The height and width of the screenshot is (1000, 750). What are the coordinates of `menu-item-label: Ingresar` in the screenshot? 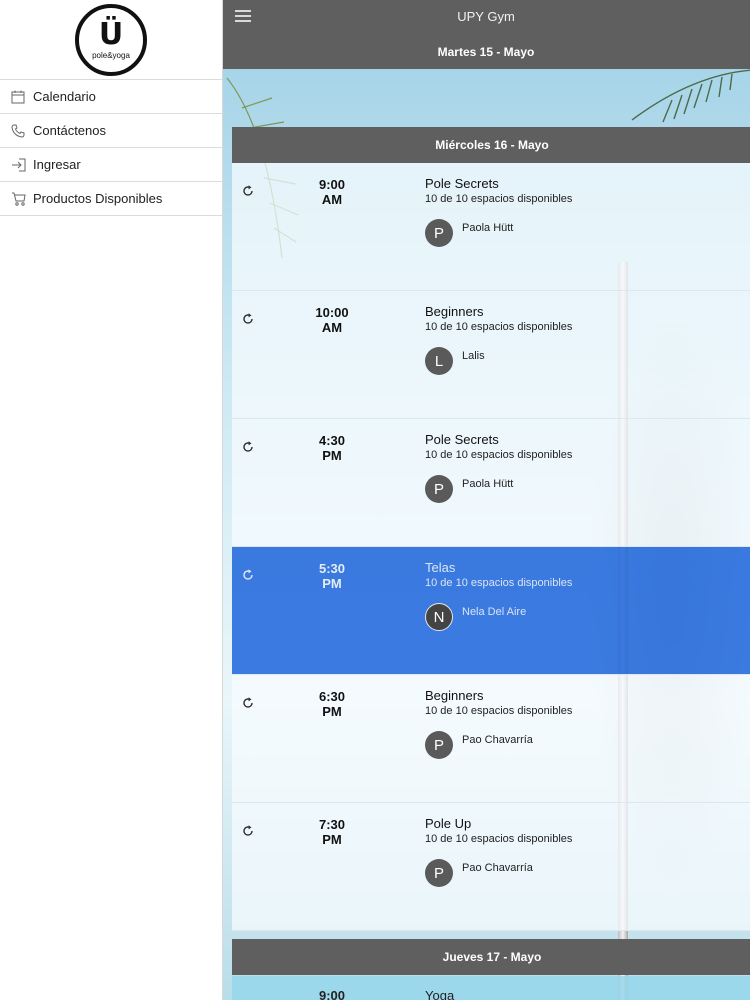 It's located at (57, 164).